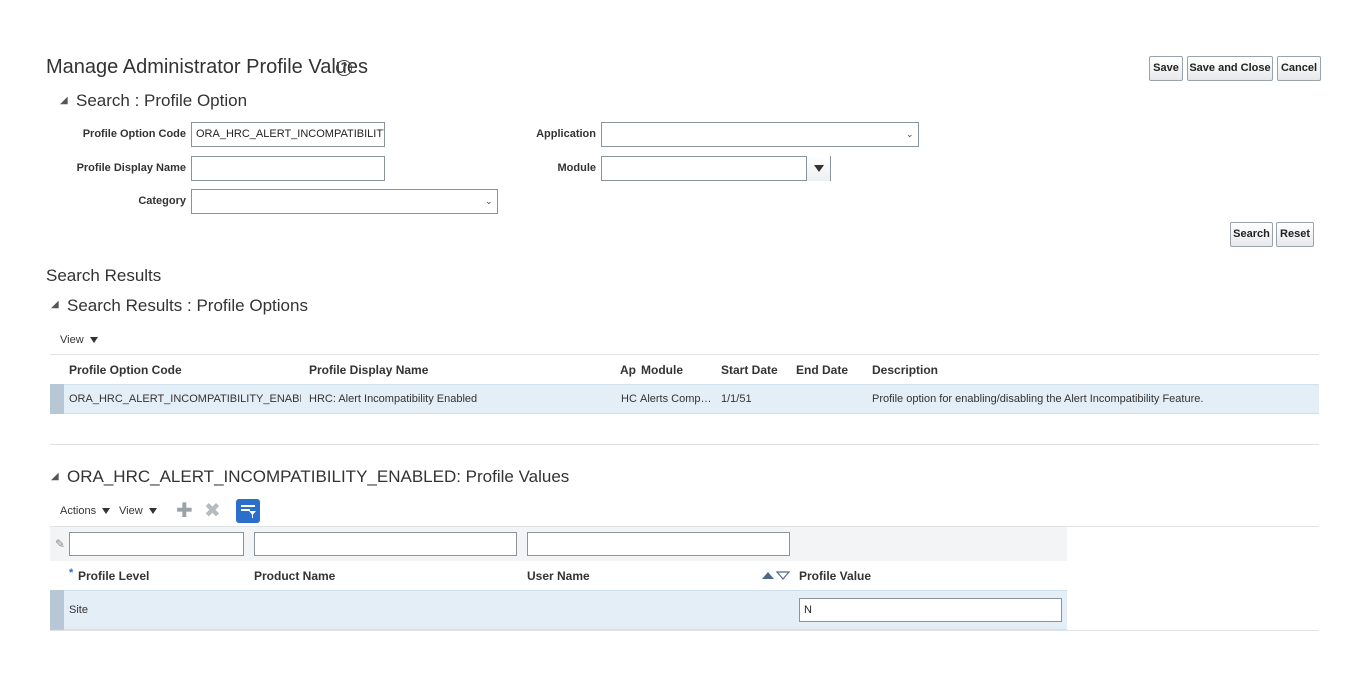 The width and height of the screenshot is (1366, 688). What do you see at coordinates (294, 576) in the screenshot?
I see `col-product-name: Product Name` at bounding box center [294, 576].